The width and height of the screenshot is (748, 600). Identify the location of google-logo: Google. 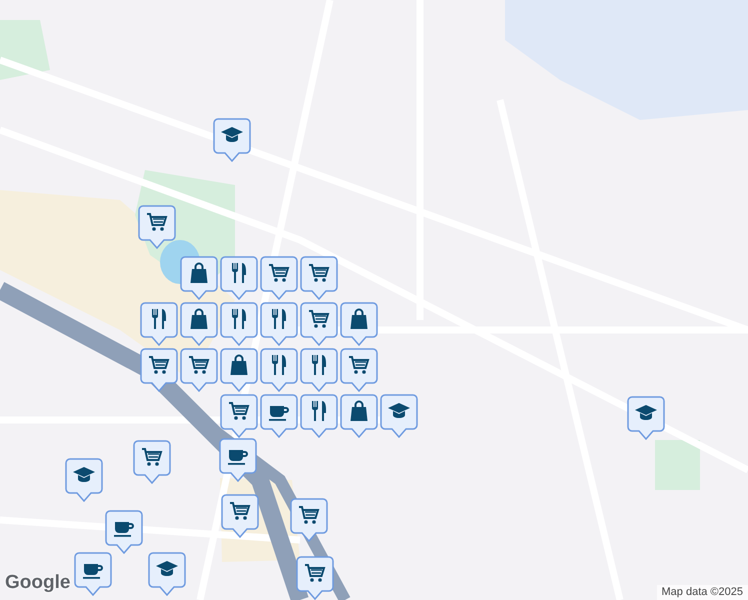
(37, 582).